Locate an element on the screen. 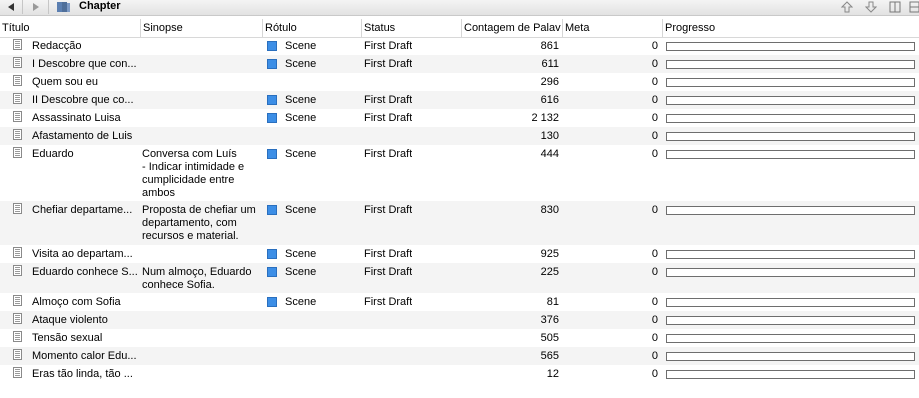 This screenshot has width=919, height=398. column-header-label: Rótulo is located at coordinates (312, 28).